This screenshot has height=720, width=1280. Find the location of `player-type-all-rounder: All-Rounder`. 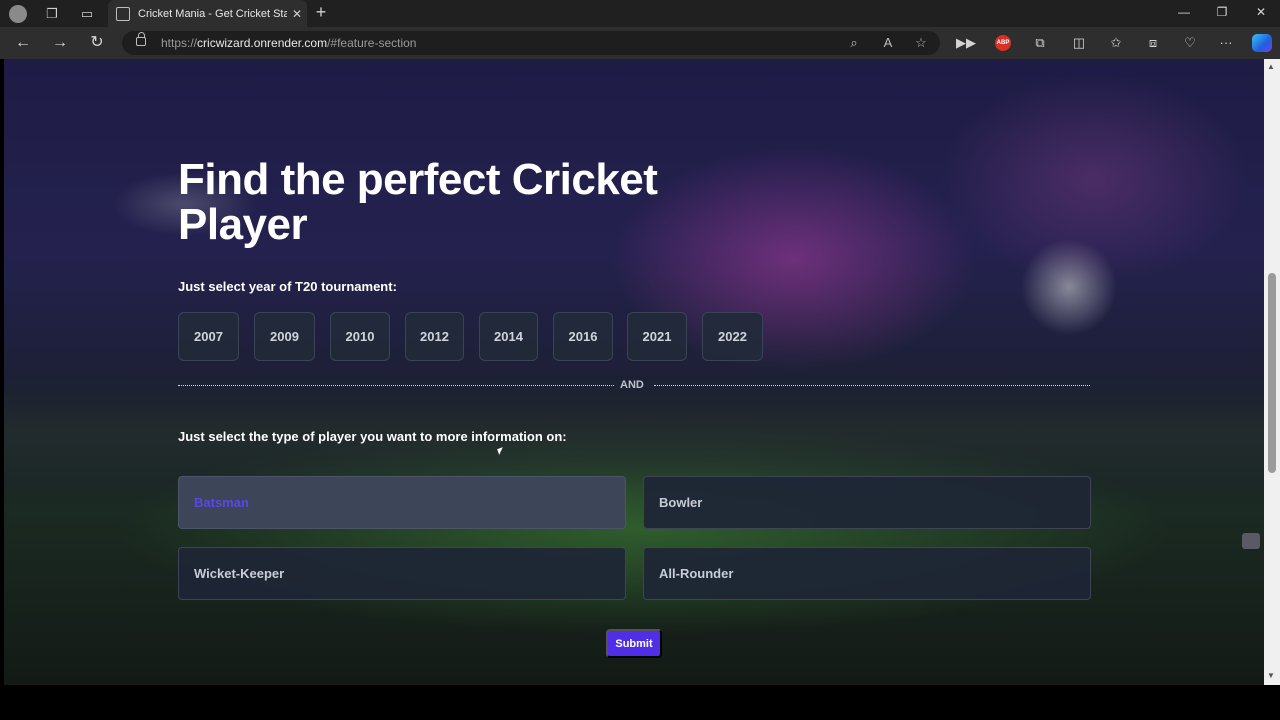

player-type-all-rounder: All-Rounder is located at coordinates (867, 573).